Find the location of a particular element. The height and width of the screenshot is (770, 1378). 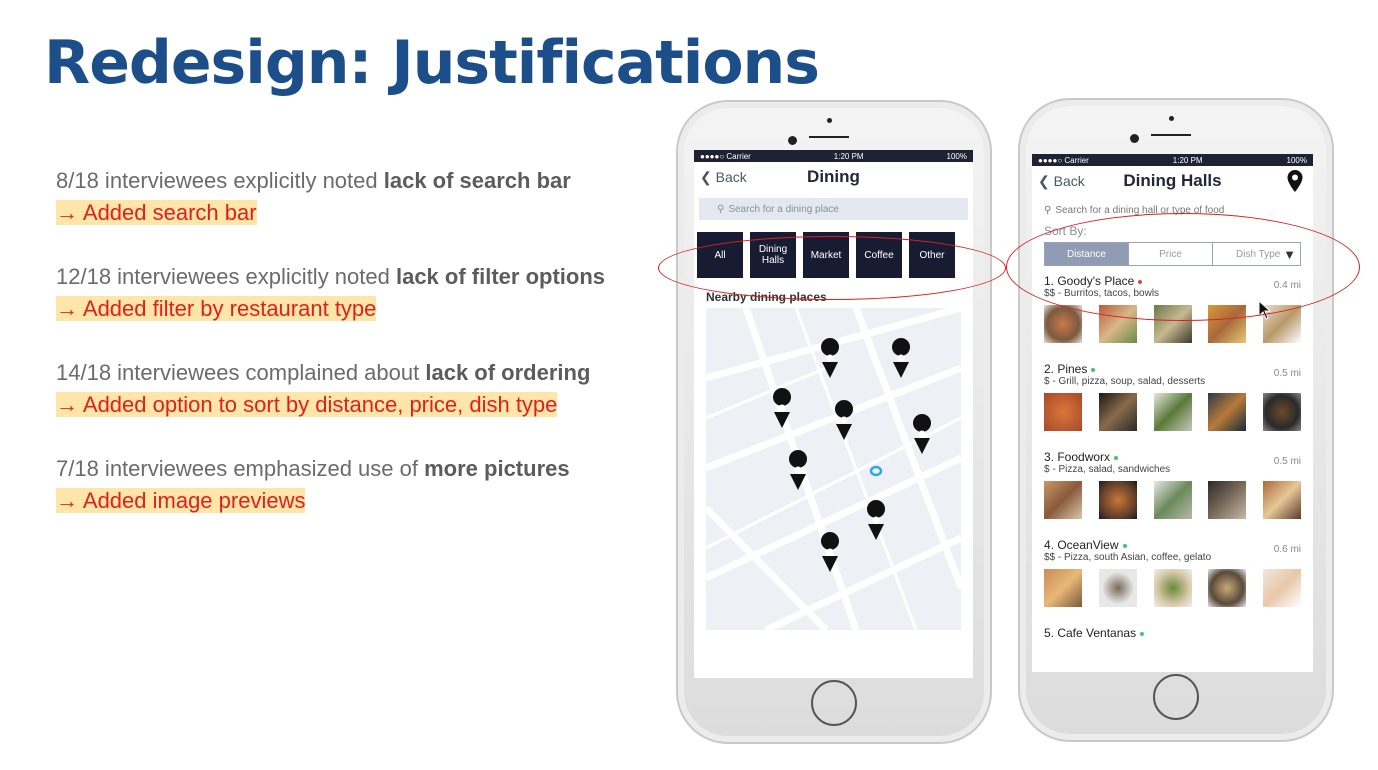

map-streets is located at coordinates (833, 469).